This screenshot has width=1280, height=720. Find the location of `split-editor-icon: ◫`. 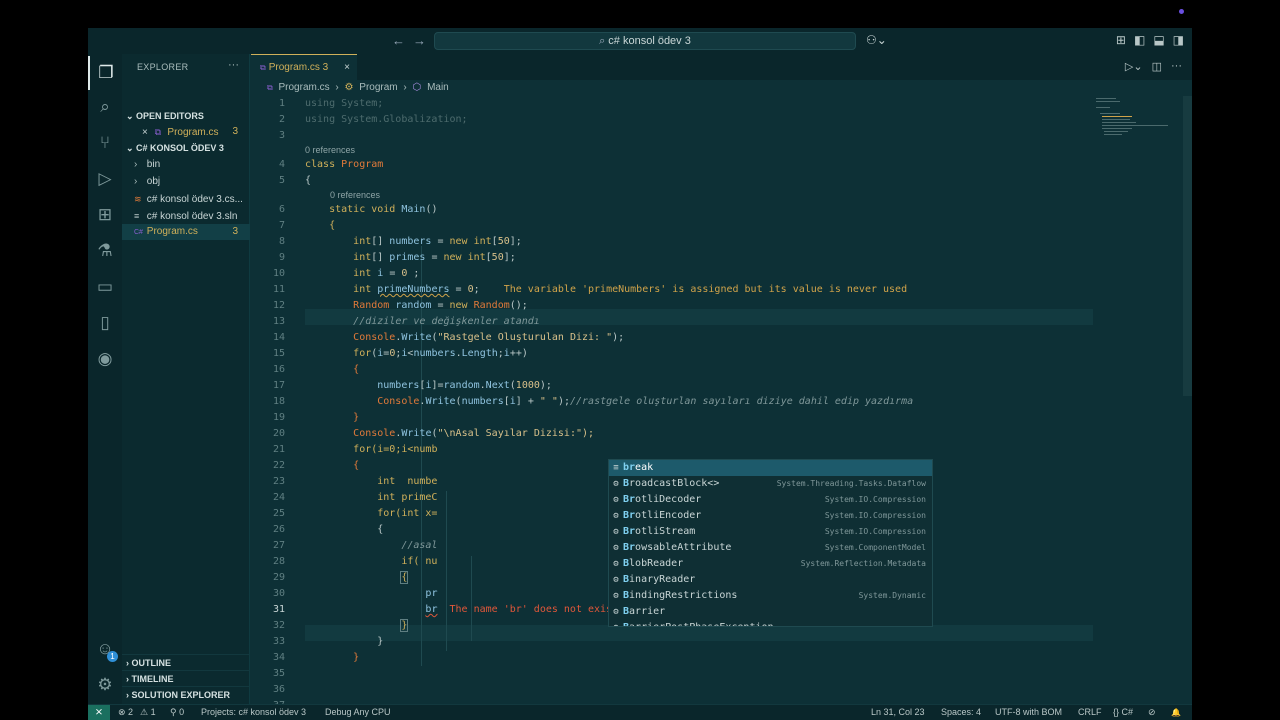

split-editor-icon: ◫ is located at coordinates (1157, 66).